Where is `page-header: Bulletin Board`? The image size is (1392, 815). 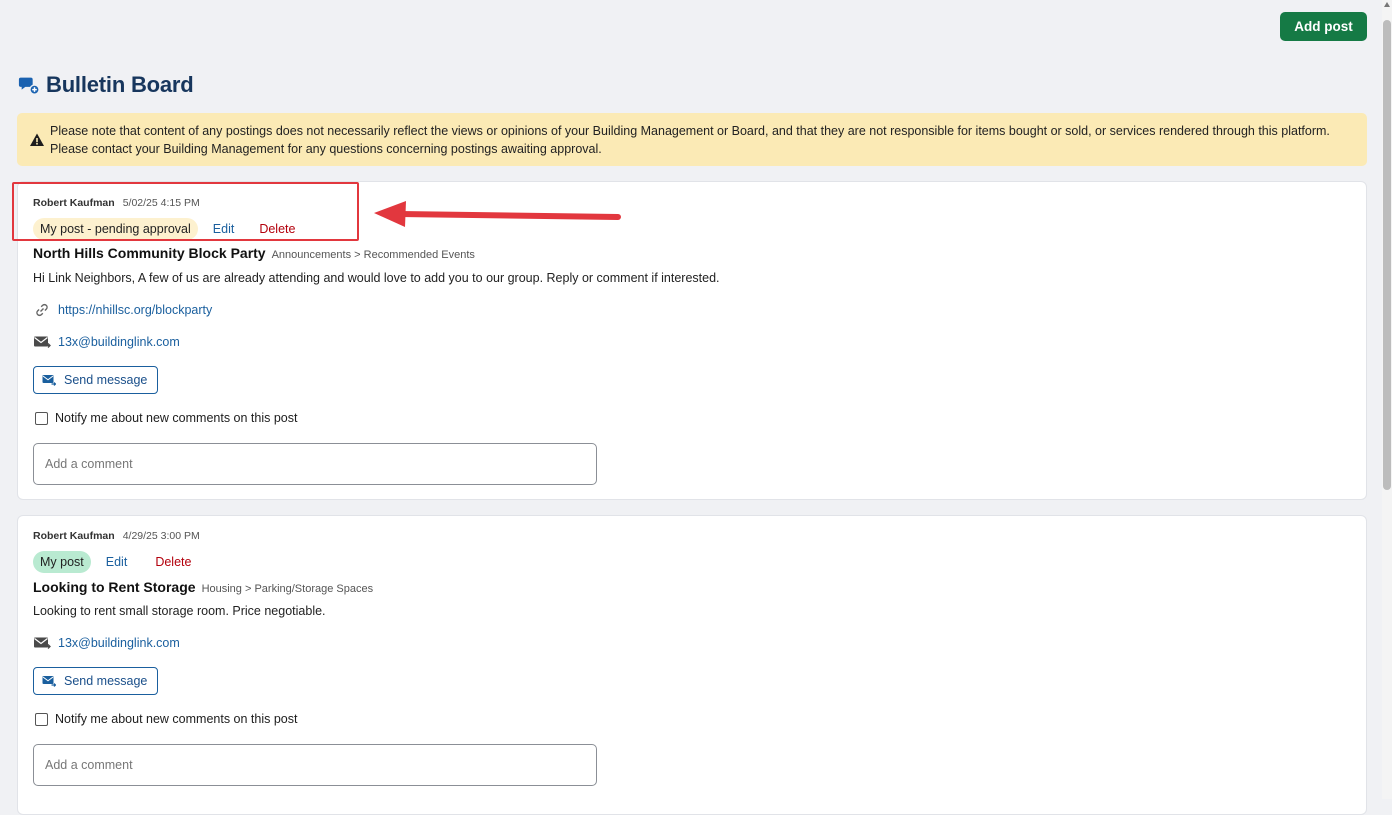 page-header: Bulletin Board is located at coordinates (106, 85).